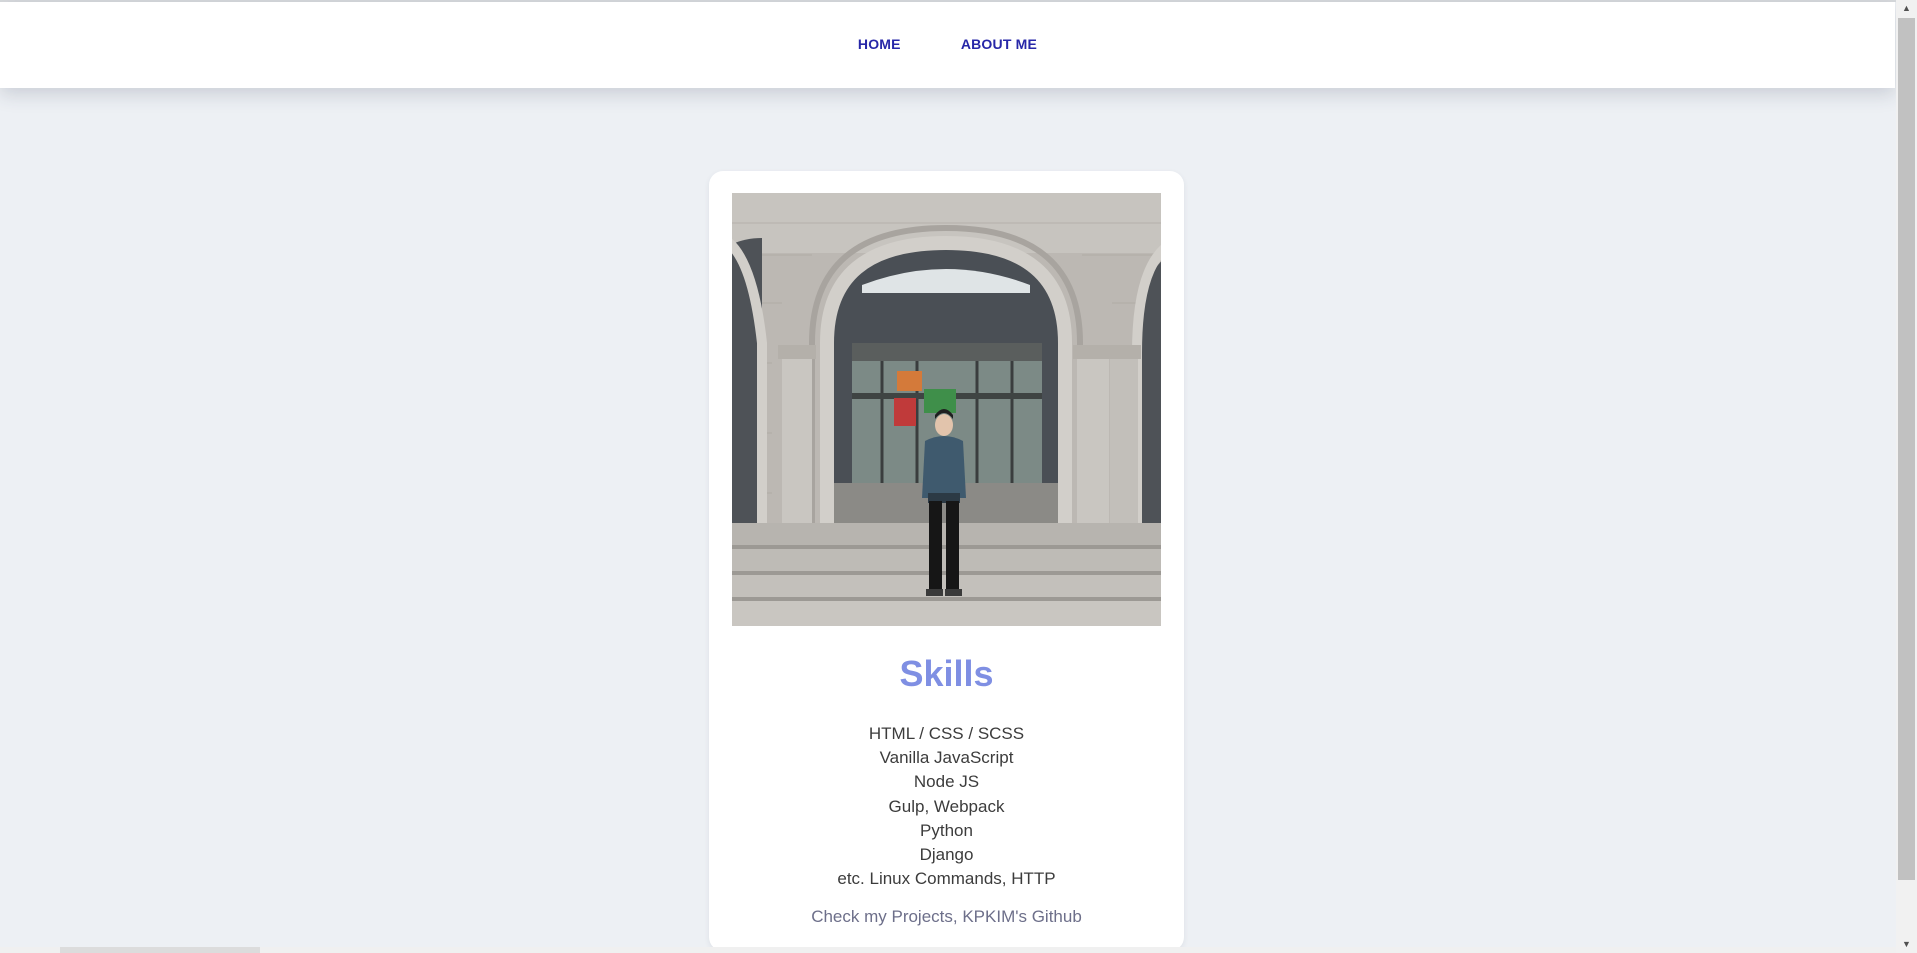  Describe the element at coordinates (946, 917) in the screenshot. I see `github-projects-link: Check my Projects, KPKIM's Github` at that location.